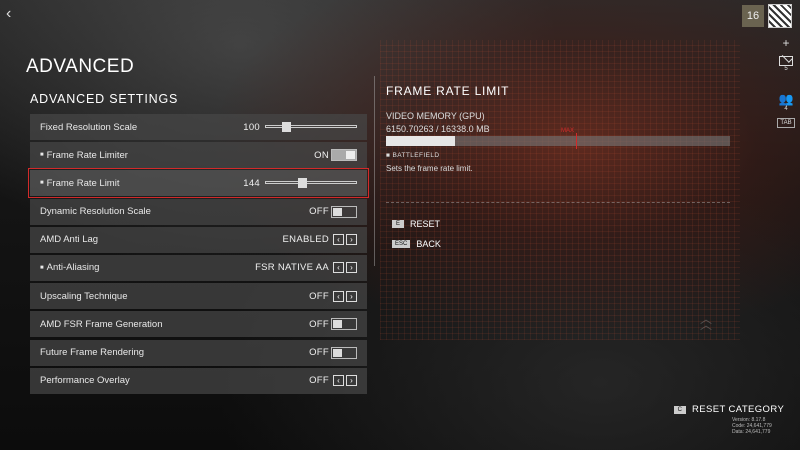 This screenshot has height=450, width=800. What do you see at coordinates (738, 409) in the screenshot?
I see `reset-category-label: RESET CATEGORY` at bounding box center [738, 409].